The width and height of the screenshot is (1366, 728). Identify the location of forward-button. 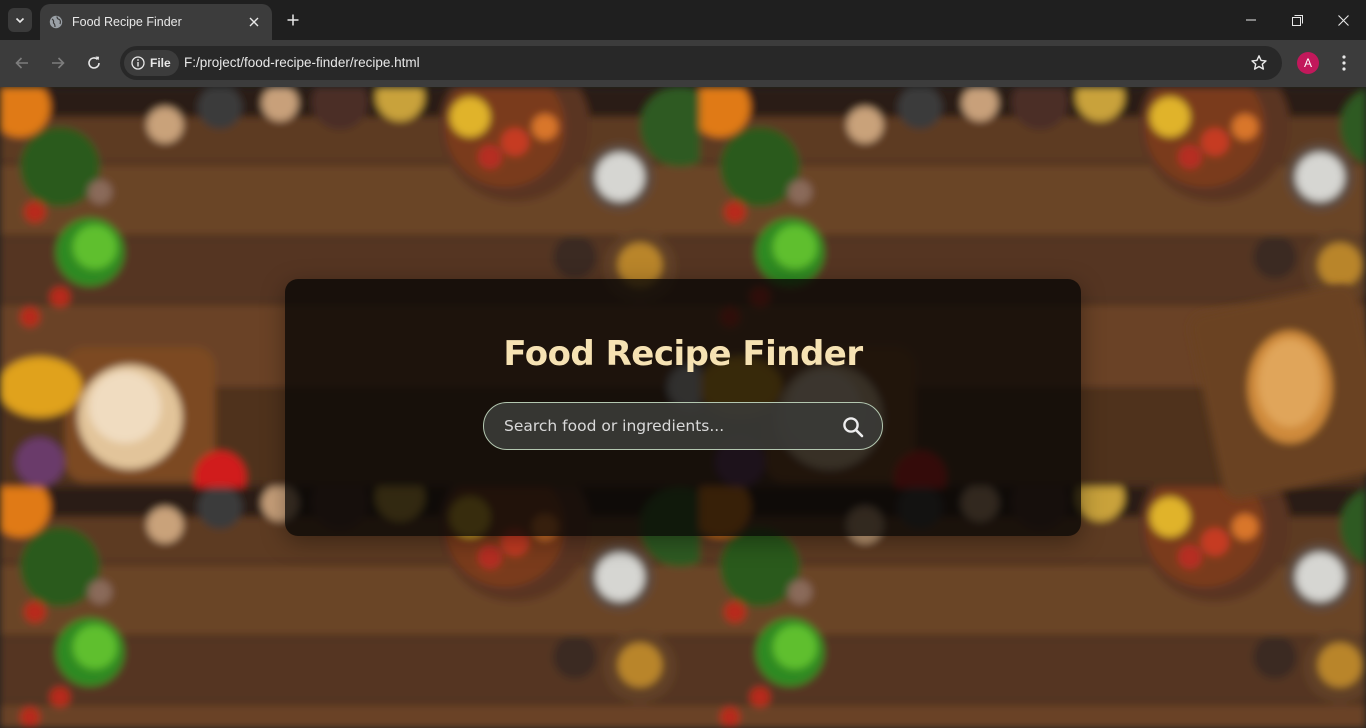
(58, 63).